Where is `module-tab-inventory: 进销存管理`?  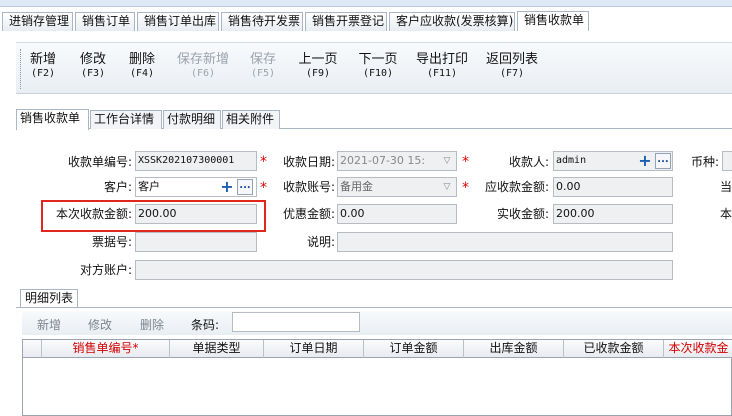 module-tab-inventory: 进销存管理 is located at coordinates (37, 21).